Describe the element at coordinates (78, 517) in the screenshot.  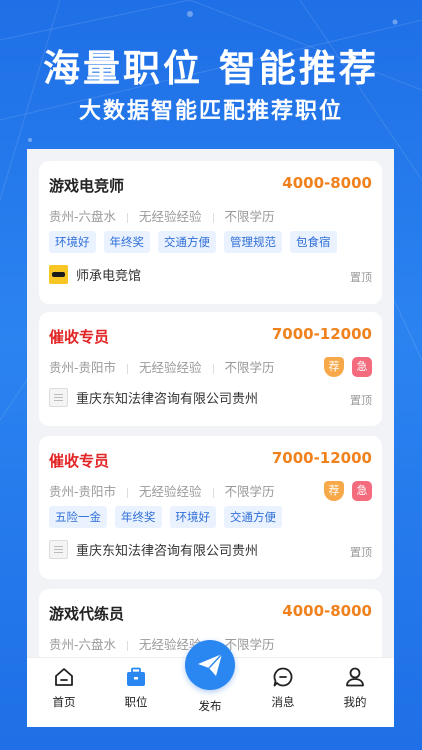
I see `job-tag: 五险一金` at that location.